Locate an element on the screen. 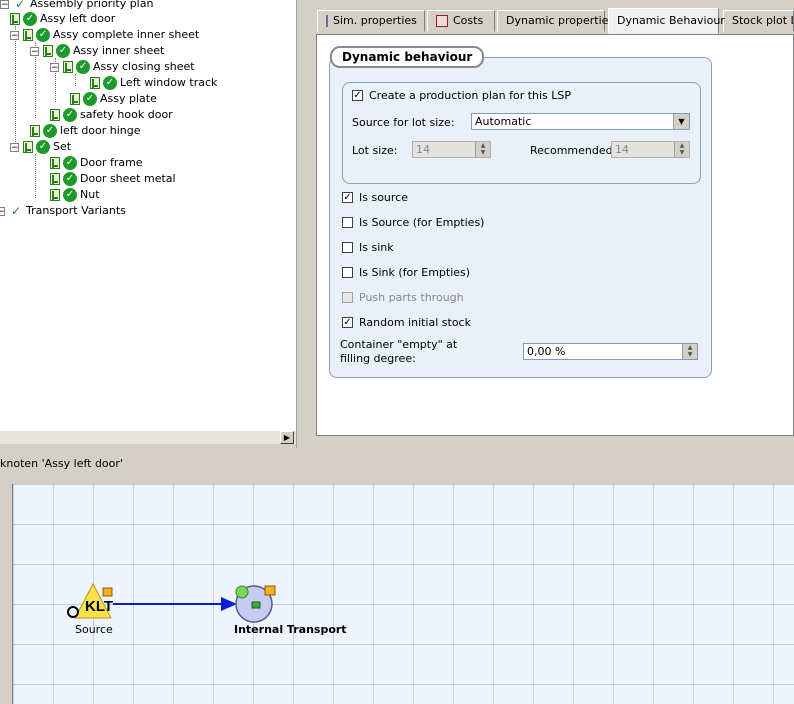  tree-item-label: Left window track is located at coordinates (169, 82).